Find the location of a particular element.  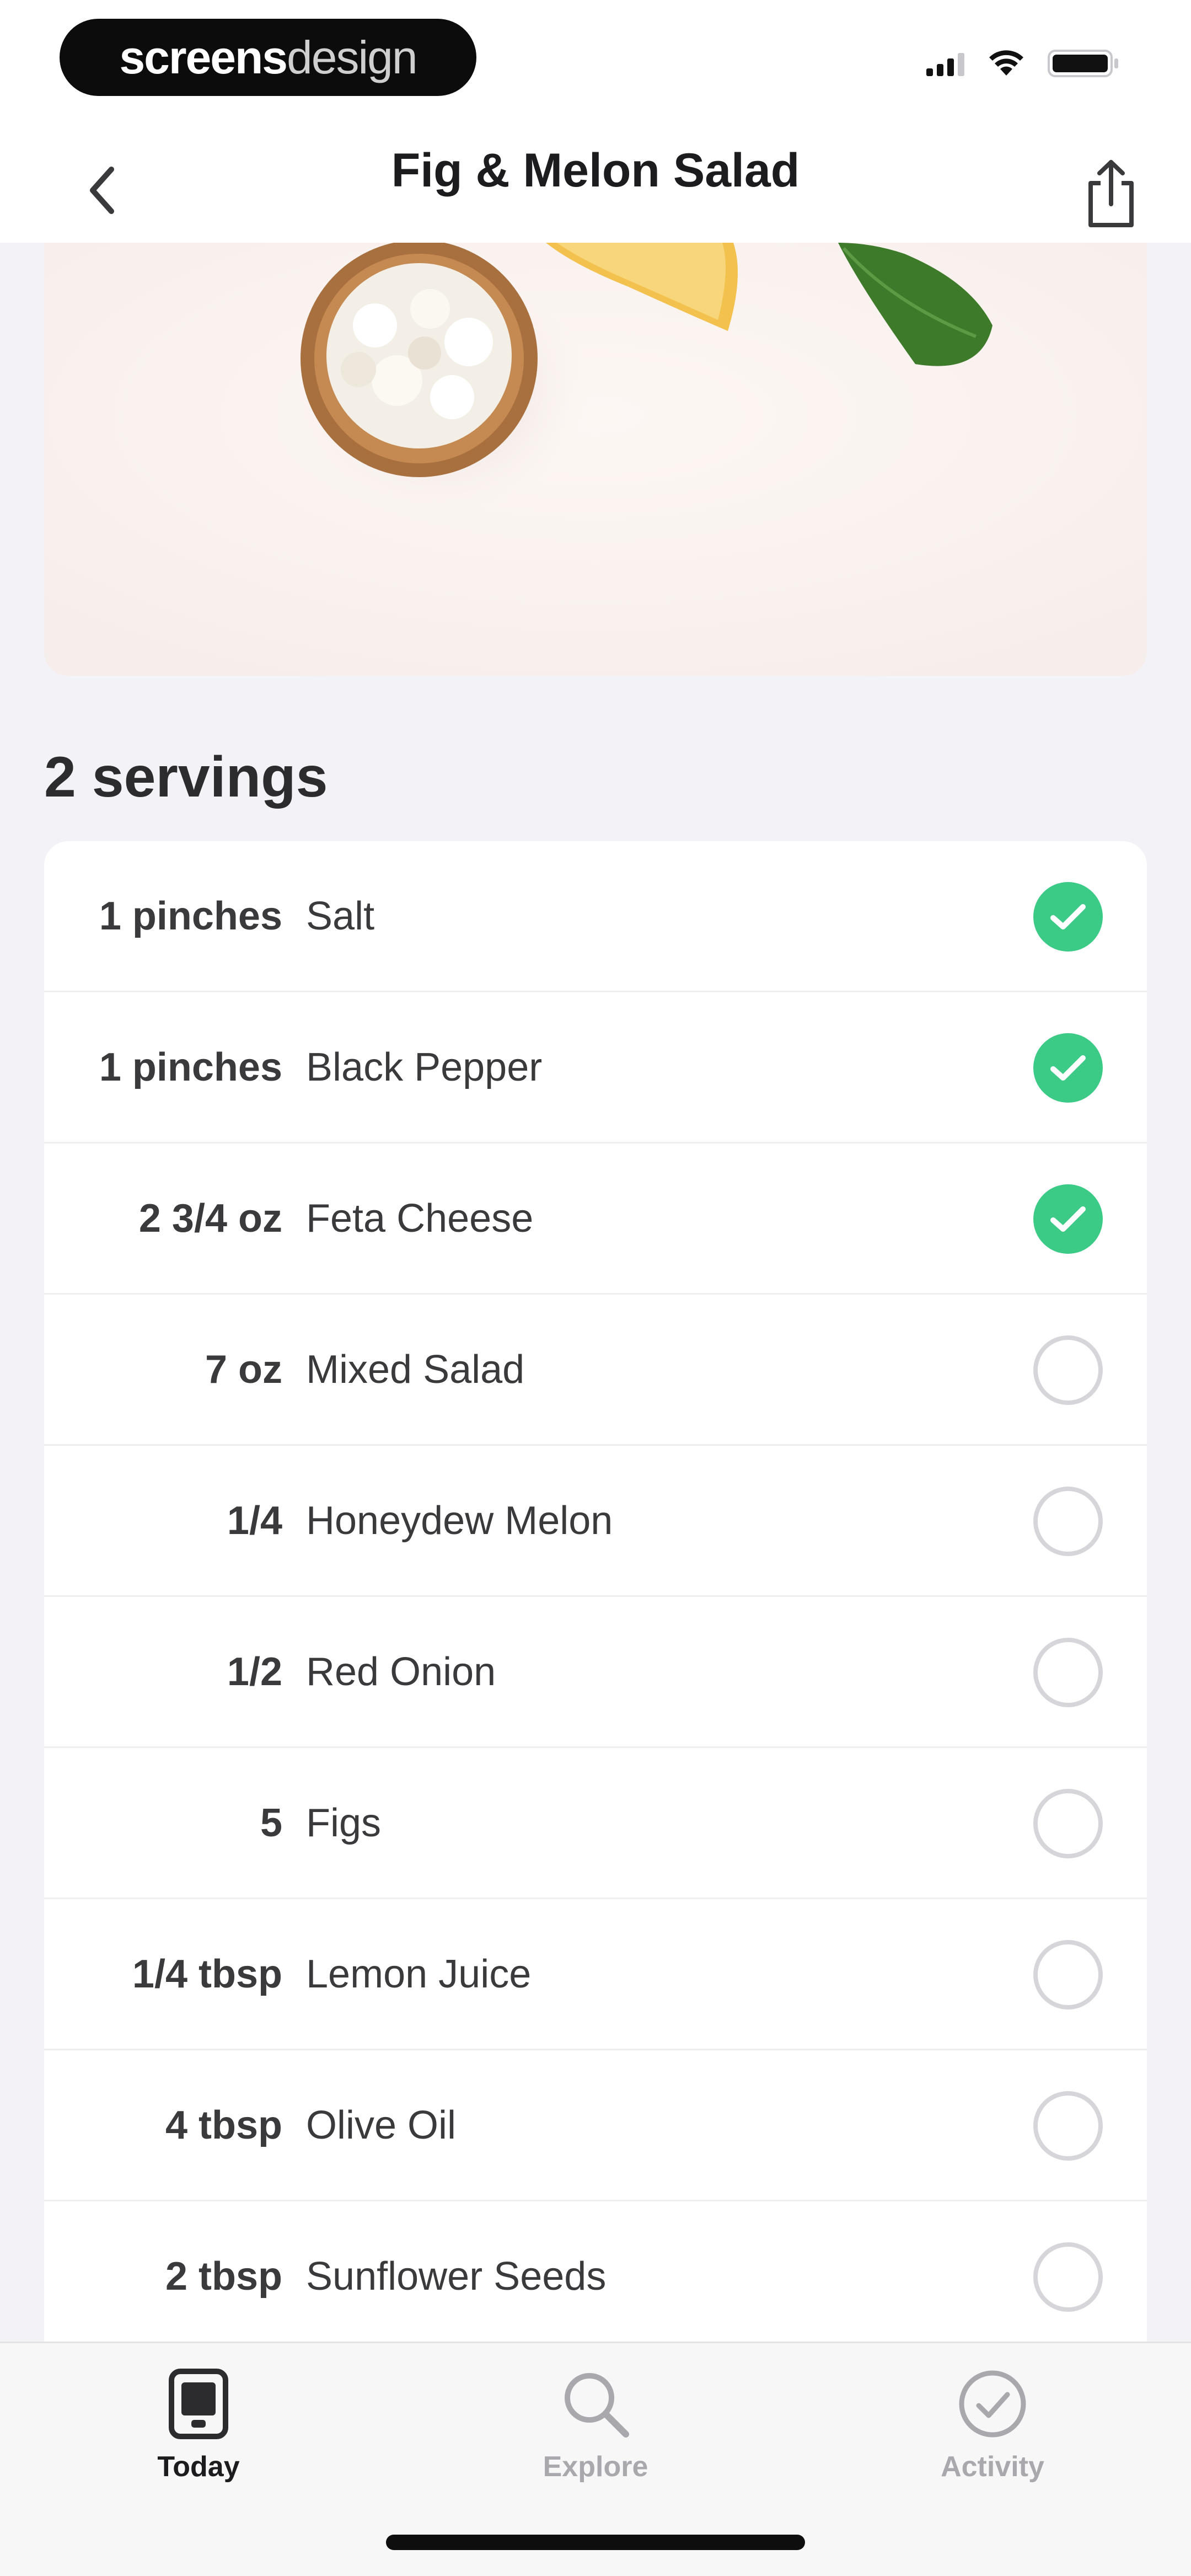

brand-logo: screensdesign is located at coordinates (268, 57).